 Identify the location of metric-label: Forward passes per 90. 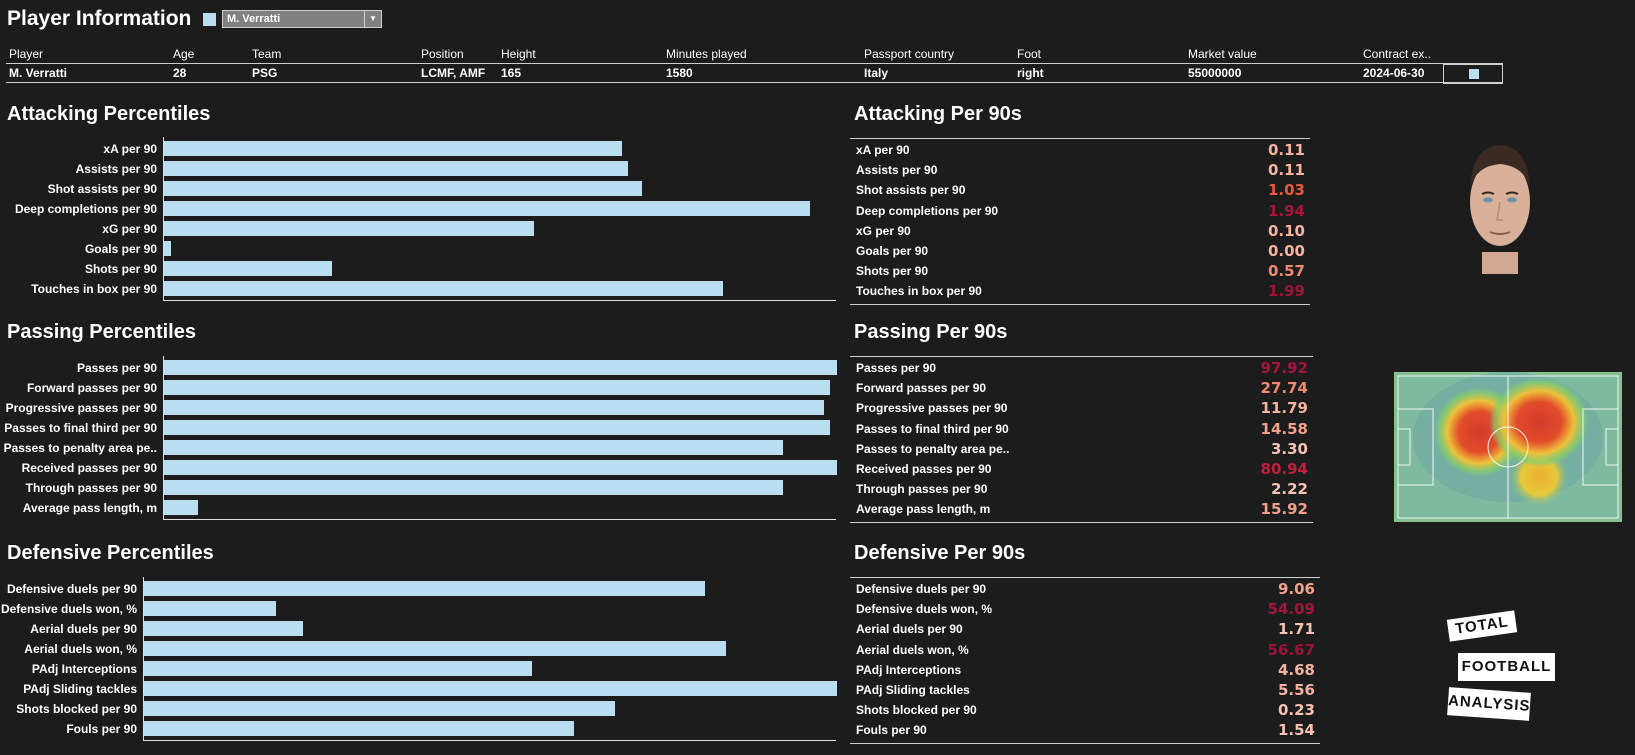
(921, 388).